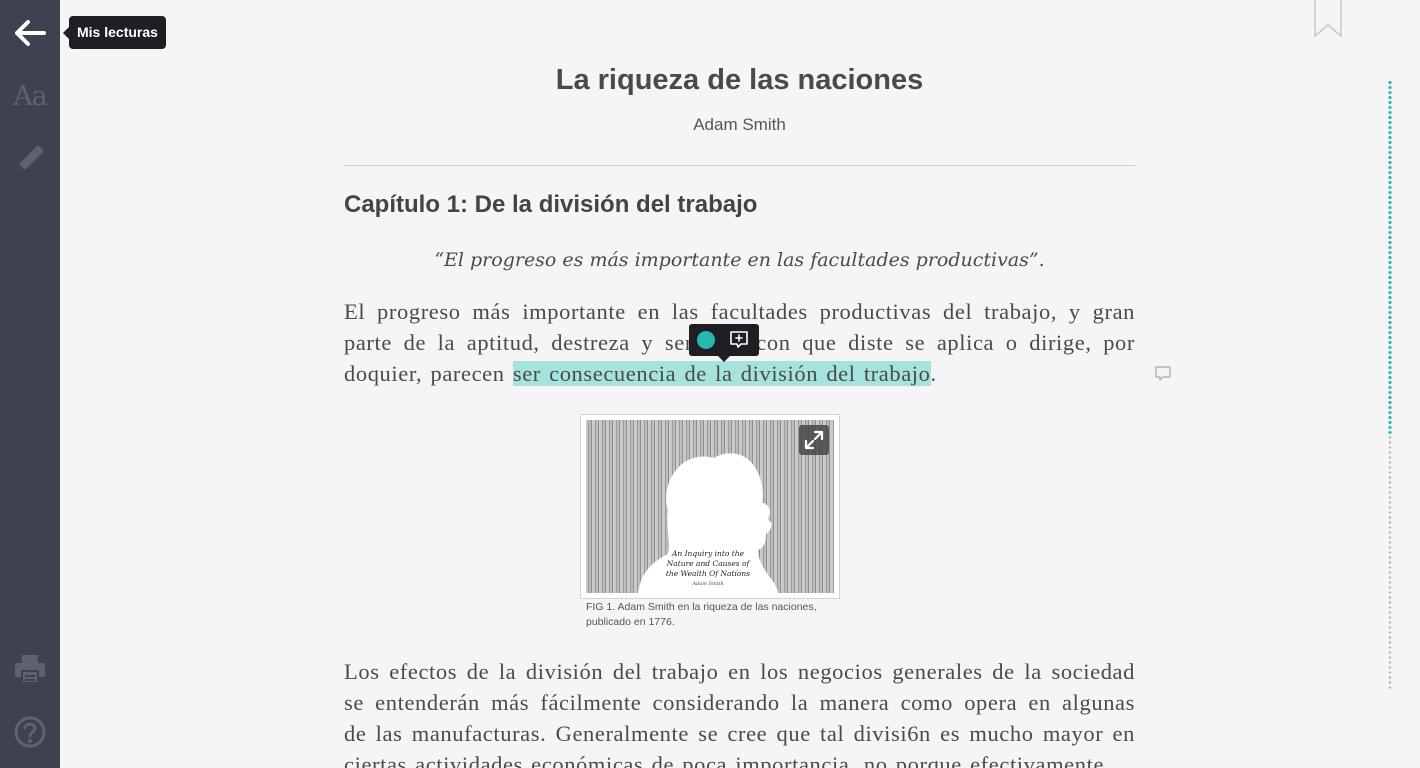  I want to click on reading-progress-bar, so click(1390, 385).